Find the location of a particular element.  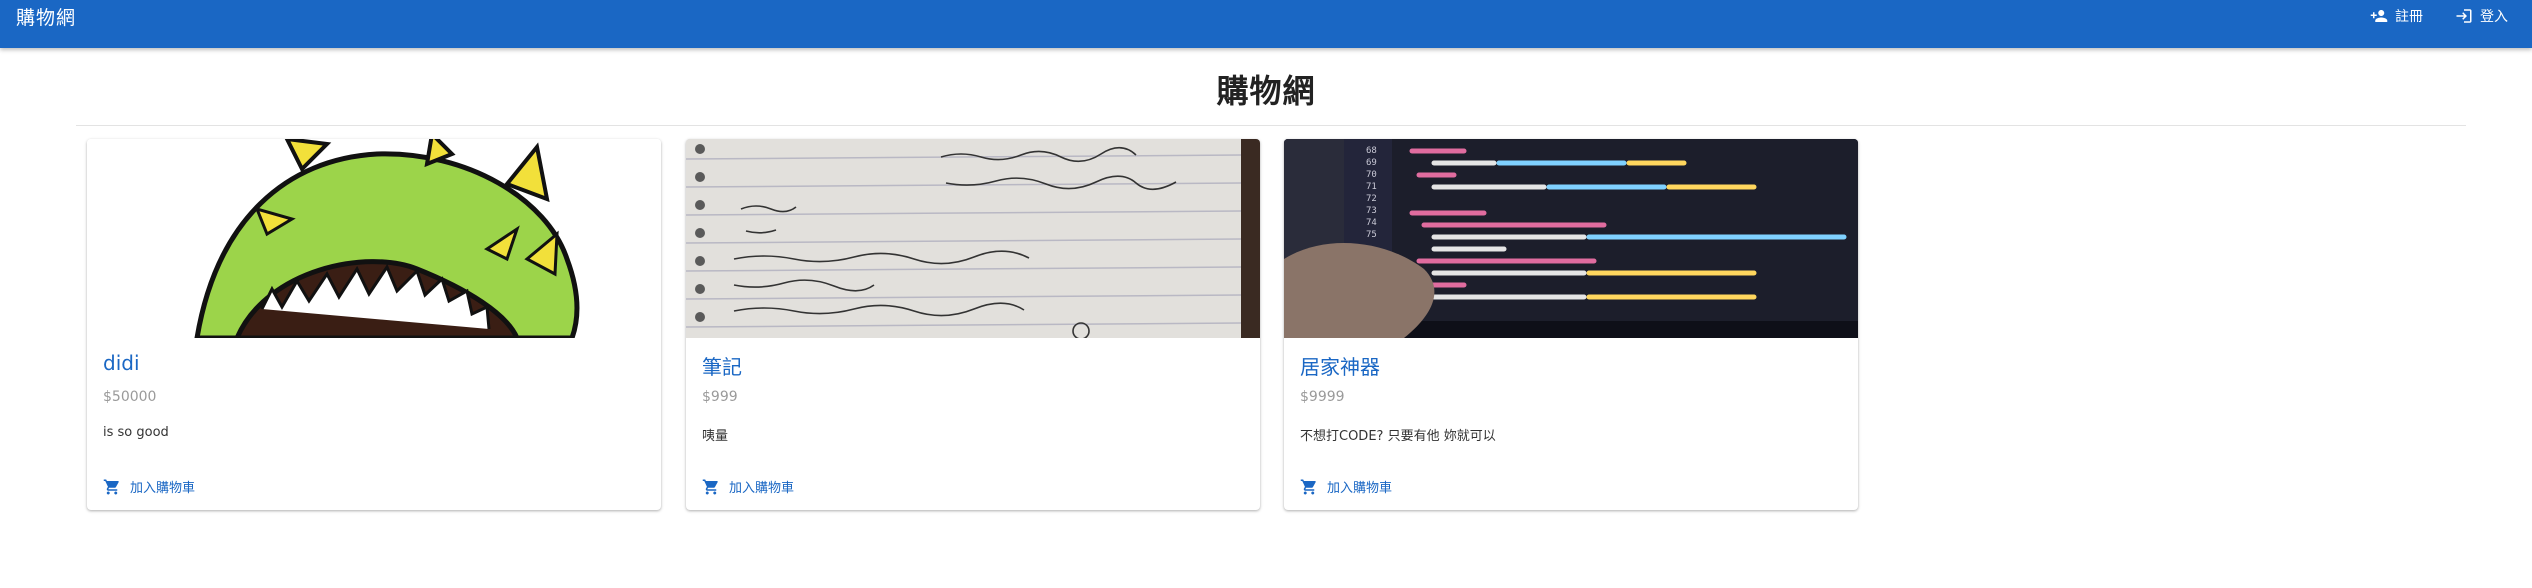

register-label: 註冊 is located at coordinates (2409, 17).